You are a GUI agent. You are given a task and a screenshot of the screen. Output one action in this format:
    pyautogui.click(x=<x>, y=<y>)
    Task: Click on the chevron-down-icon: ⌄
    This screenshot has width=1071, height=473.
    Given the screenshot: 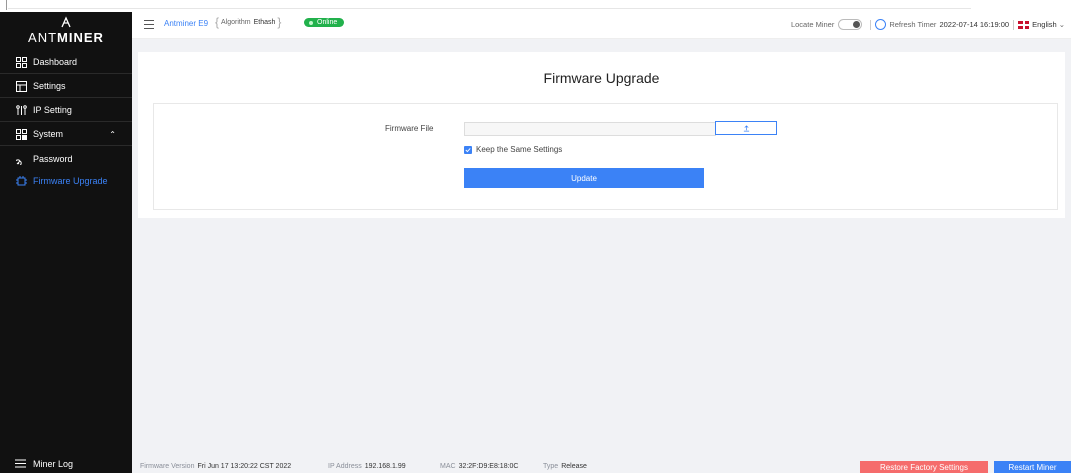 What is the action you would take?
    pyautogui.click(x=1061, y=24)
    